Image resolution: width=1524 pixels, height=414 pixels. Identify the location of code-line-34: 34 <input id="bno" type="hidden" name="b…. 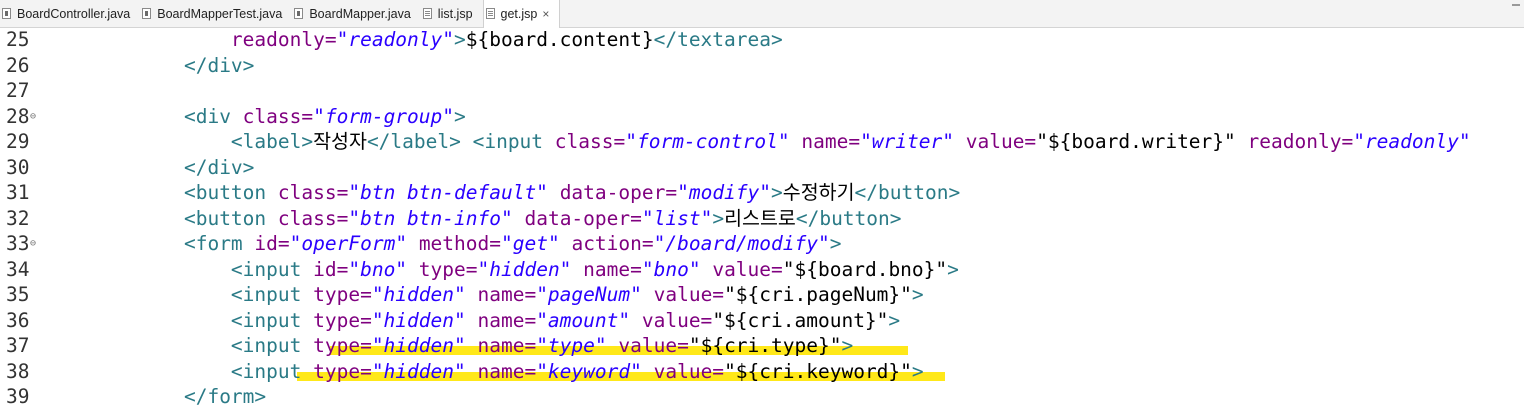
(762, 270).